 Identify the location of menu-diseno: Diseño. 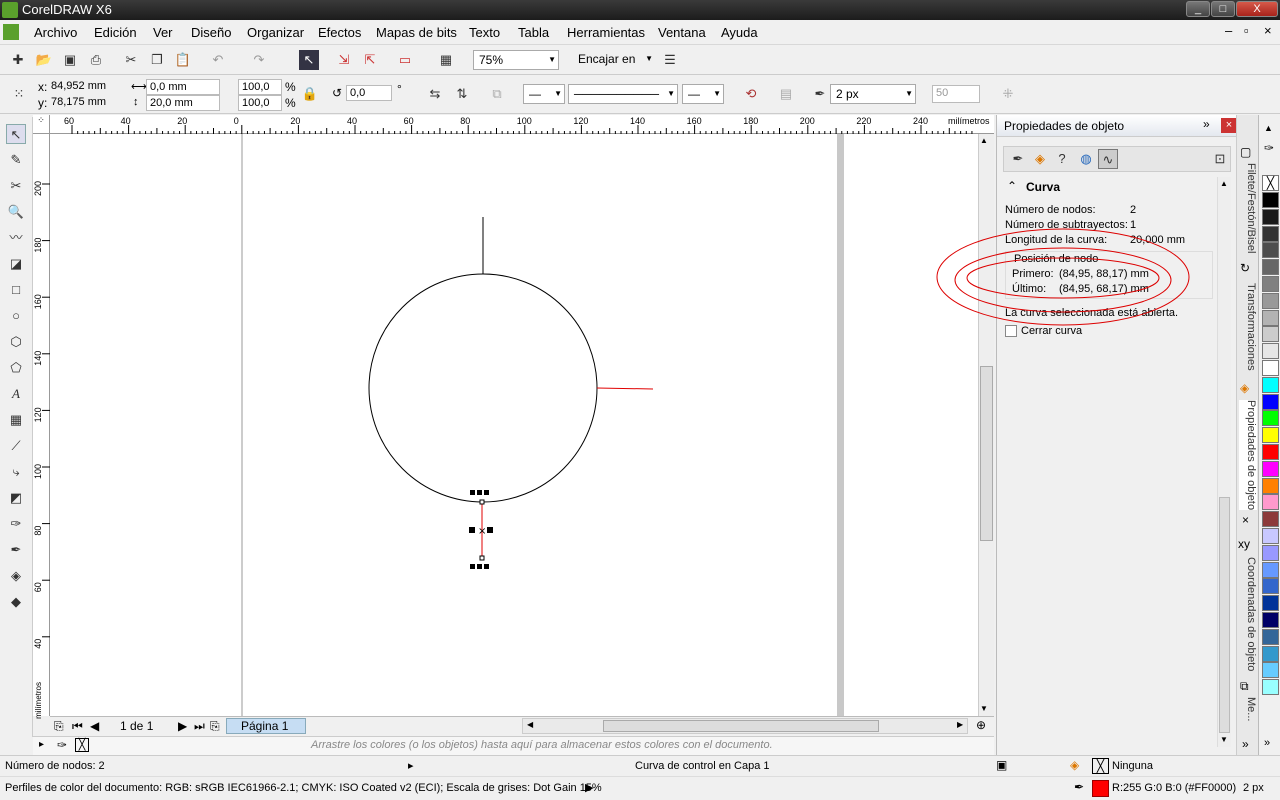
(211, 32).